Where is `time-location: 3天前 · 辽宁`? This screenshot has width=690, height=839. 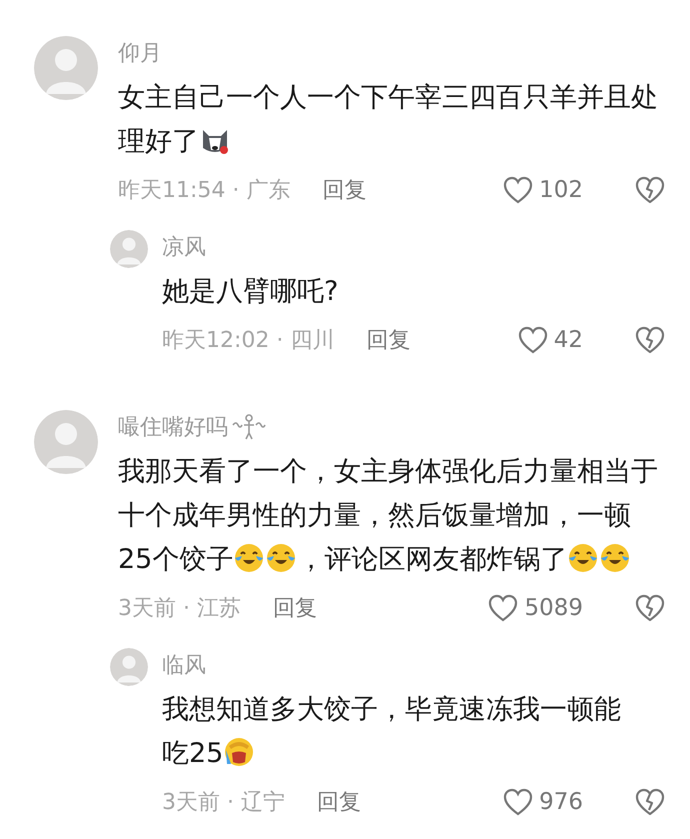
time-location: 3天前 · 辽宁 is located at coordinates (223, 803).